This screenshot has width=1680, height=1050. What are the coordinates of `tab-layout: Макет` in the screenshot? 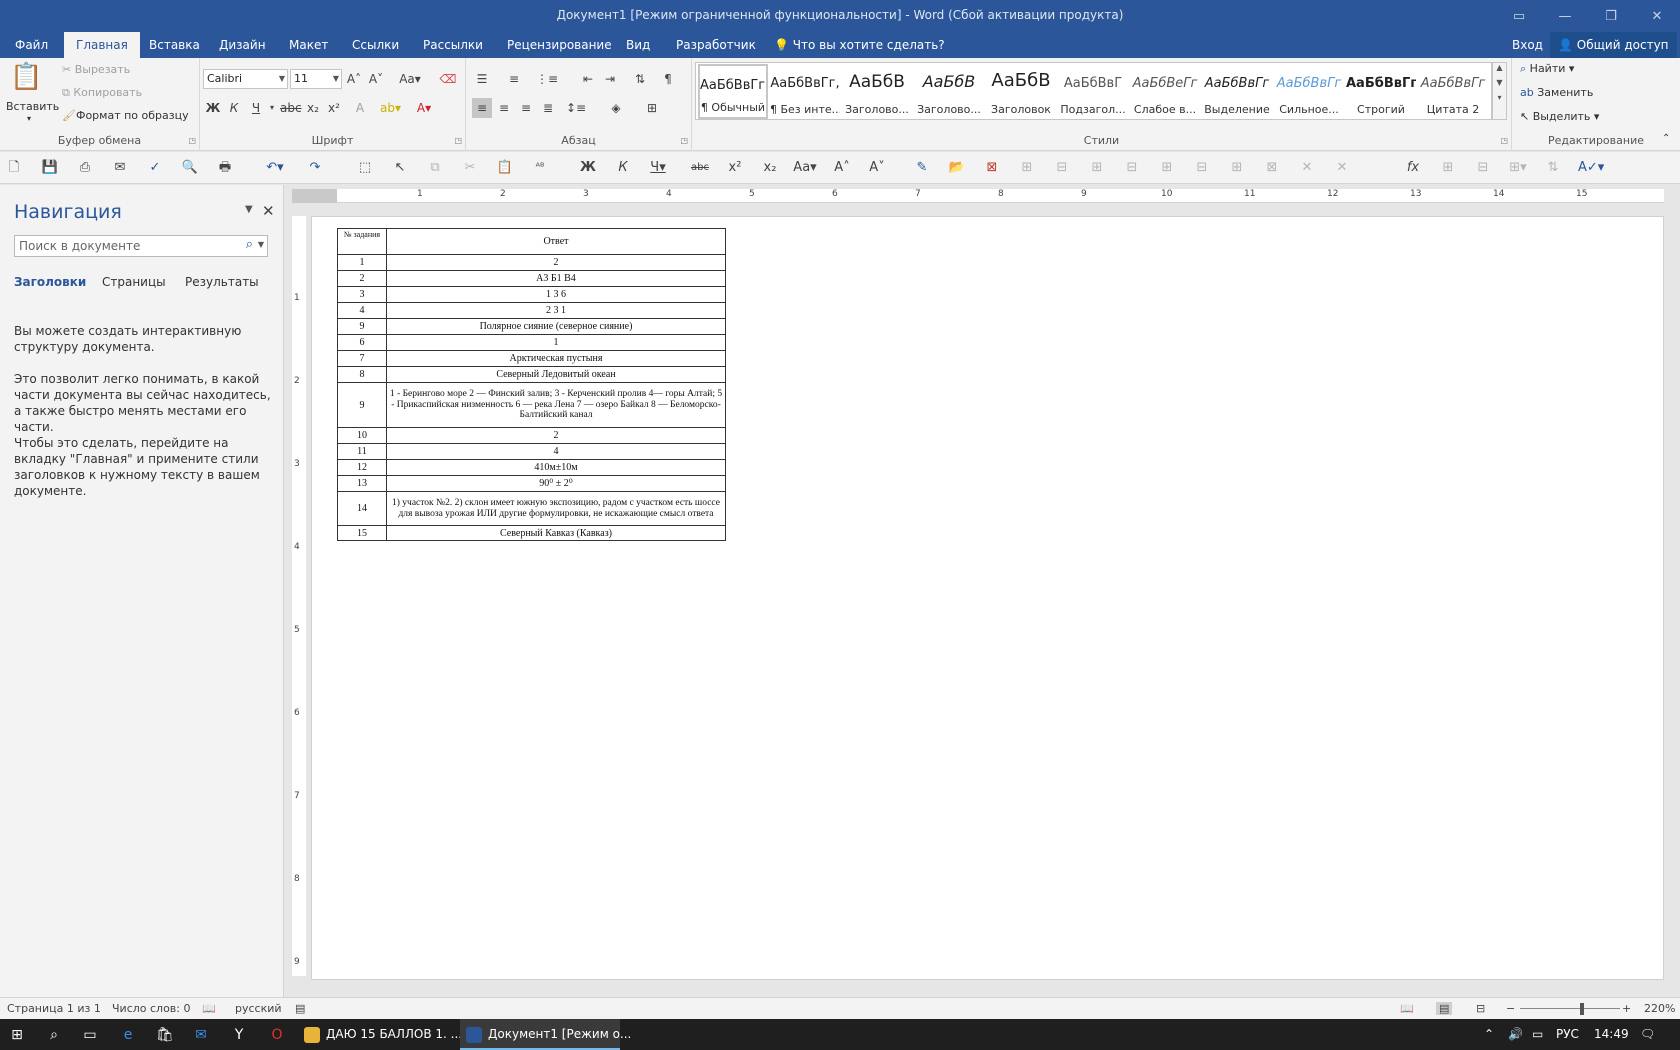 It's located at (308, 45).